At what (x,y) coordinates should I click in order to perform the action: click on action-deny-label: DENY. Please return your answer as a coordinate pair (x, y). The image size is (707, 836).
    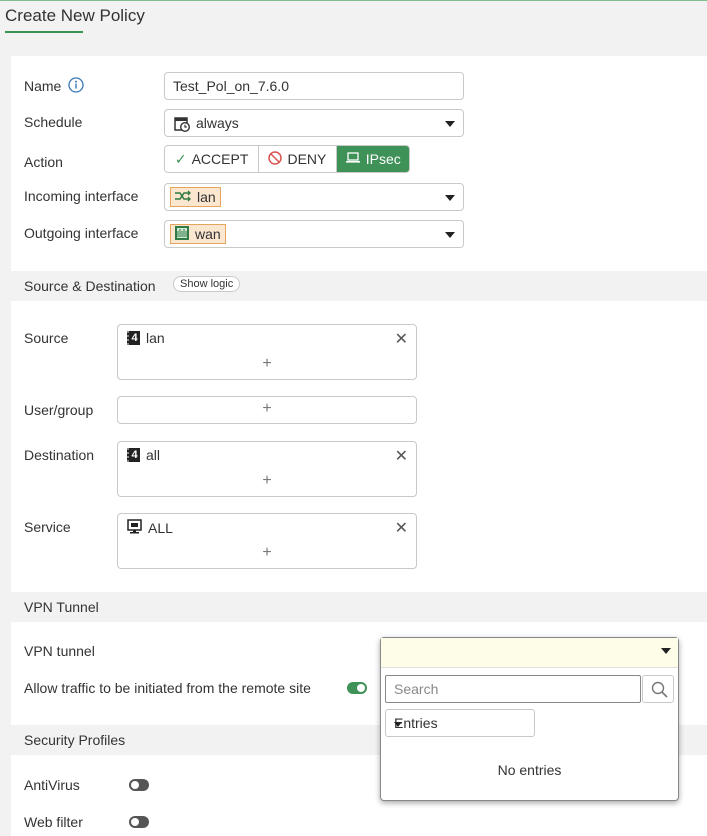
    Looking at the image, I should click on (307, 159).